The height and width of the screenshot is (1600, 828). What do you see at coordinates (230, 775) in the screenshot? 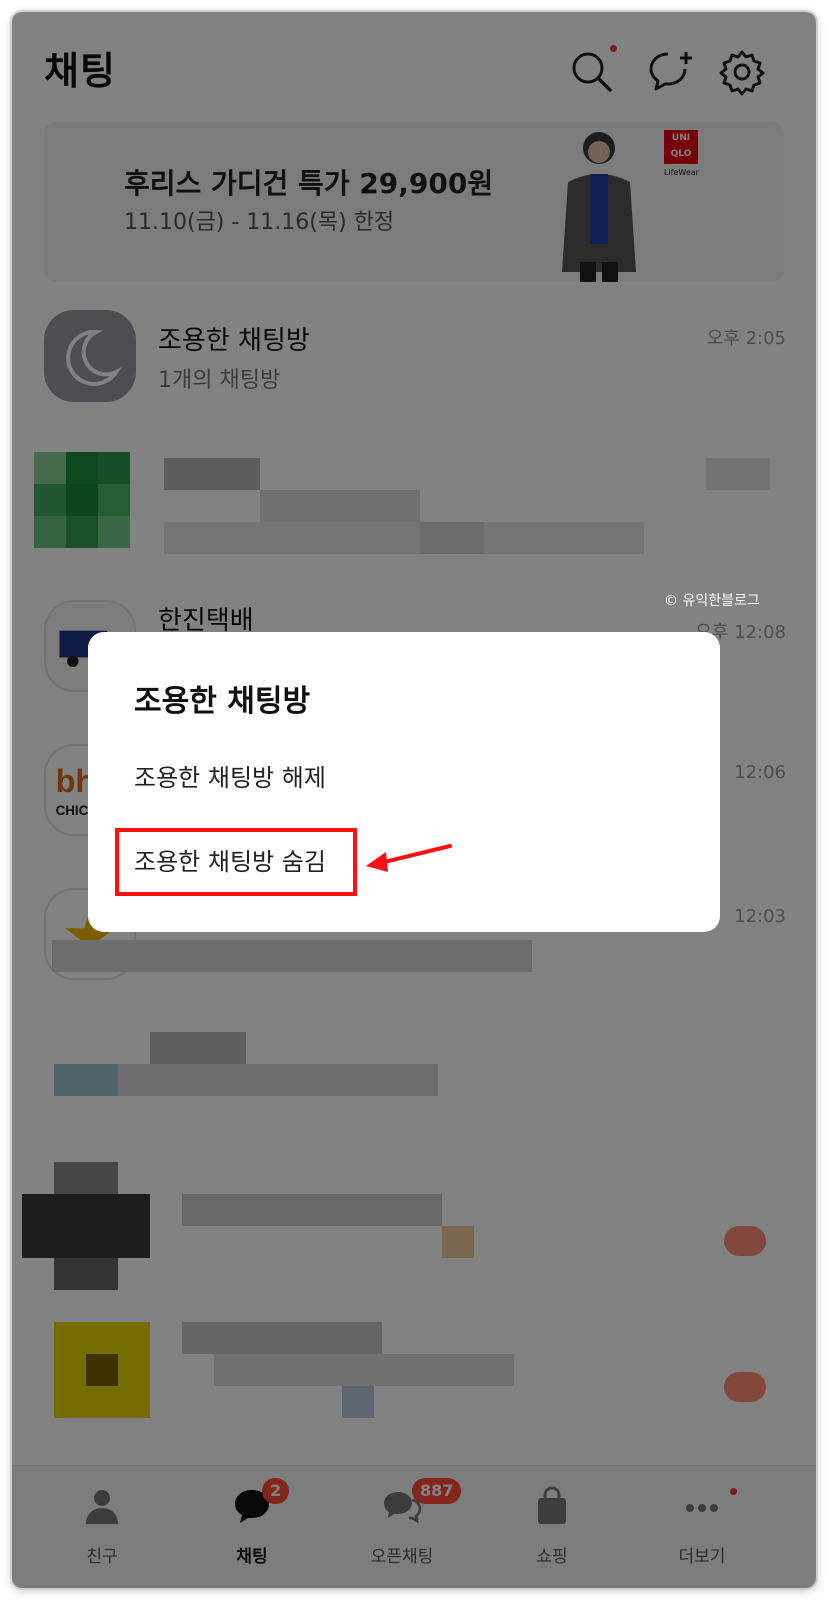
I see `unset-quiet-room-option: 조용한 채팅방 해제` at bounding box center [230, 775].